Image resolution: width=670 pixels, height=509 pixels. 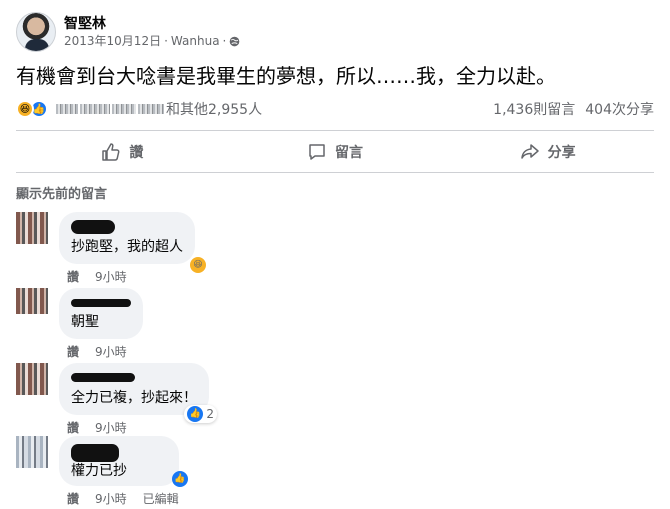 I want to click on author-name: 智堅林, so click(x=152, y=24).